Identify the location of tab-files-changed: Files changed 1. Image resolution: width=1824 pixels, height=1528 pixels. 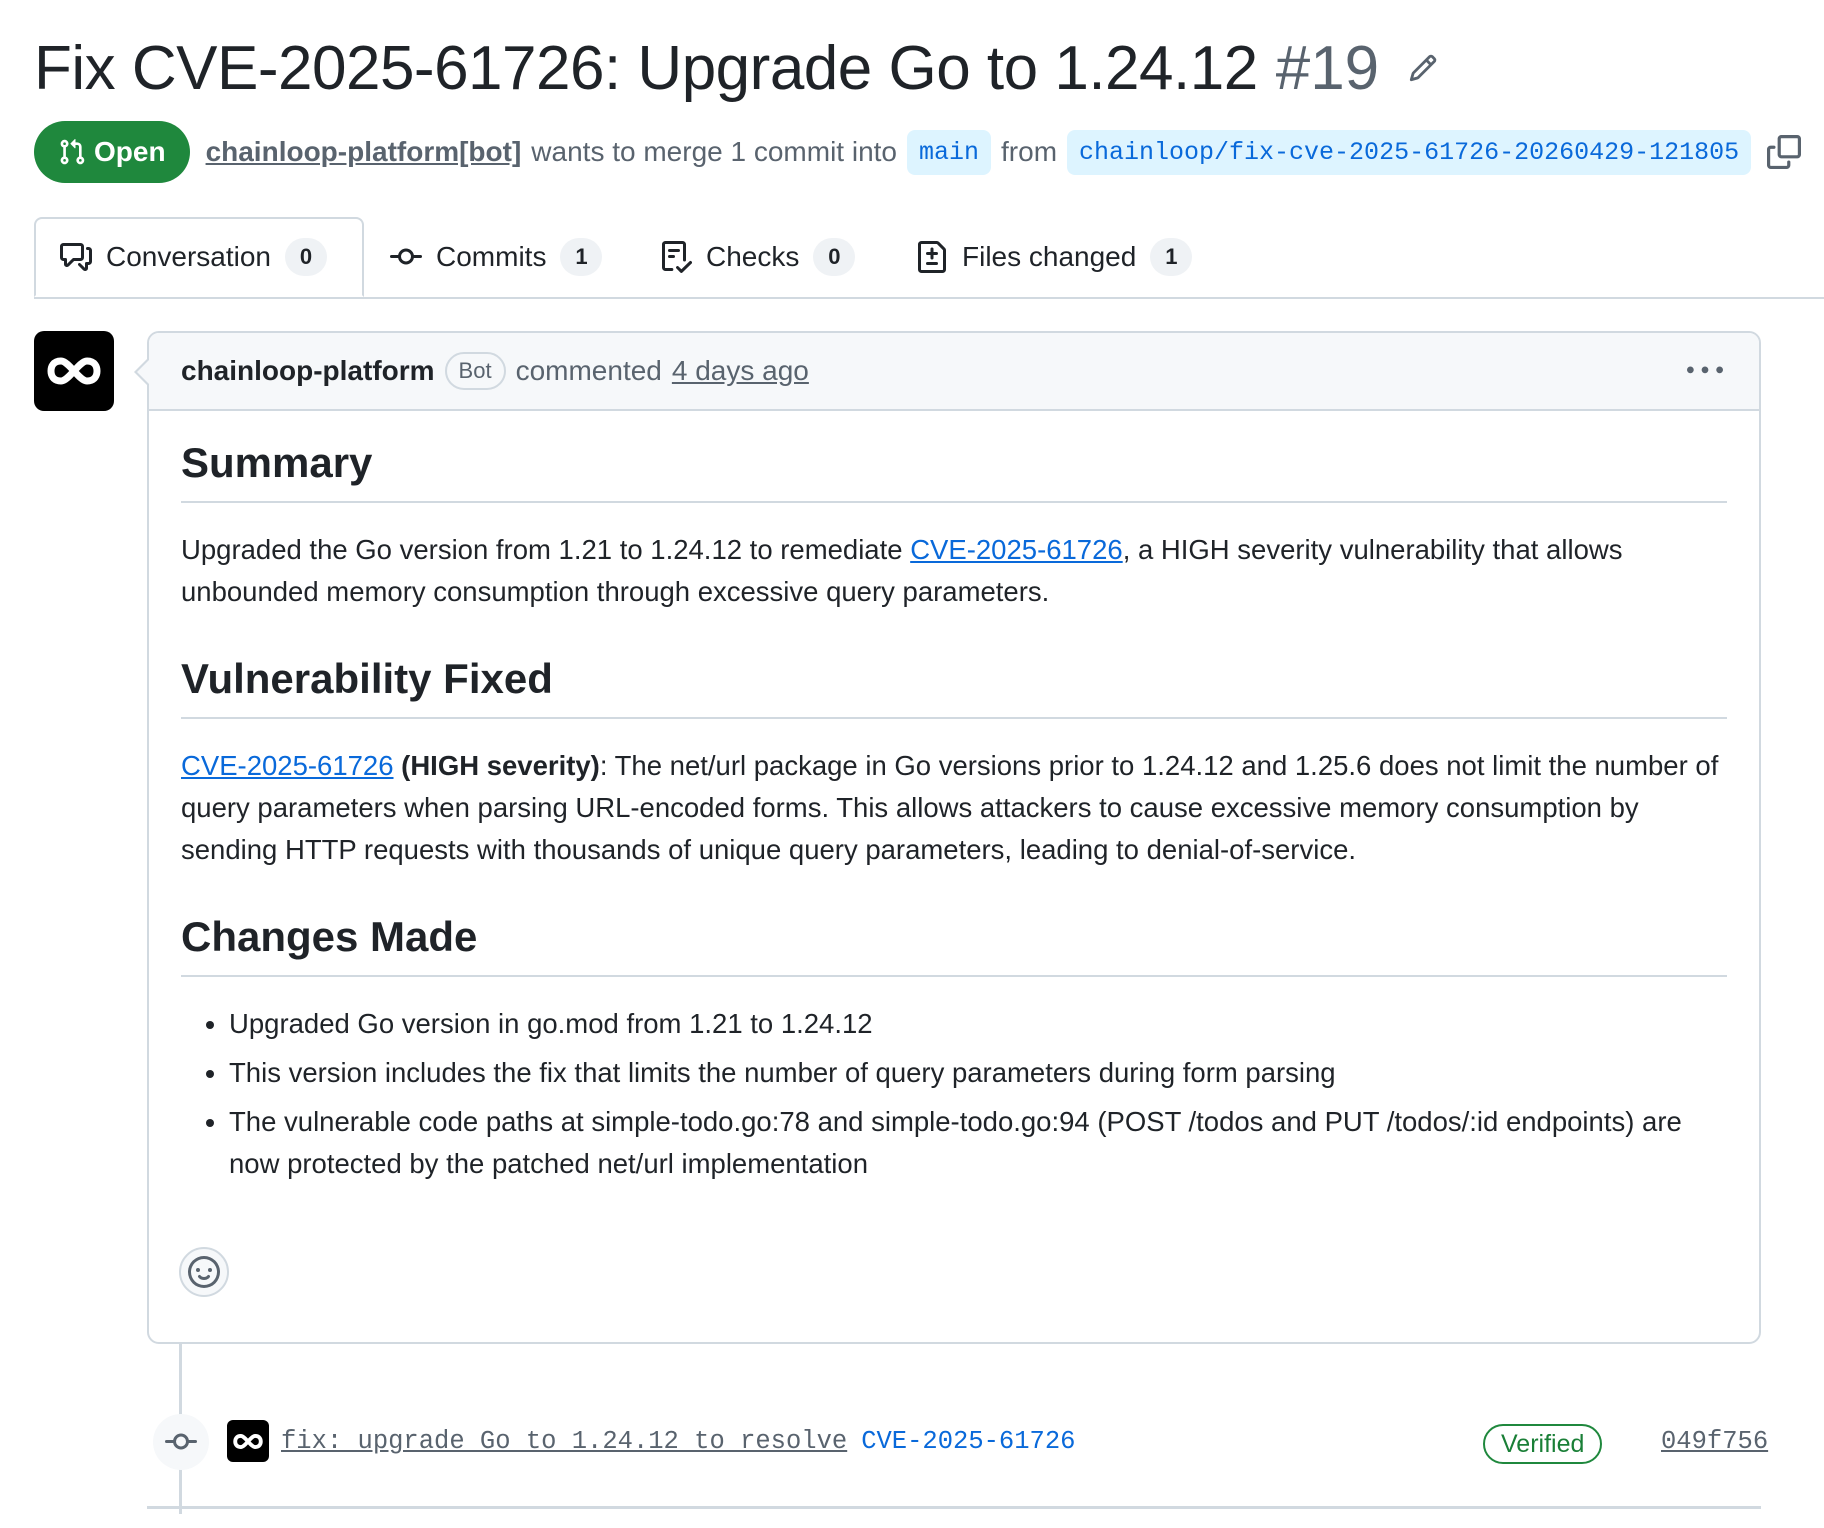
(1054, 257).